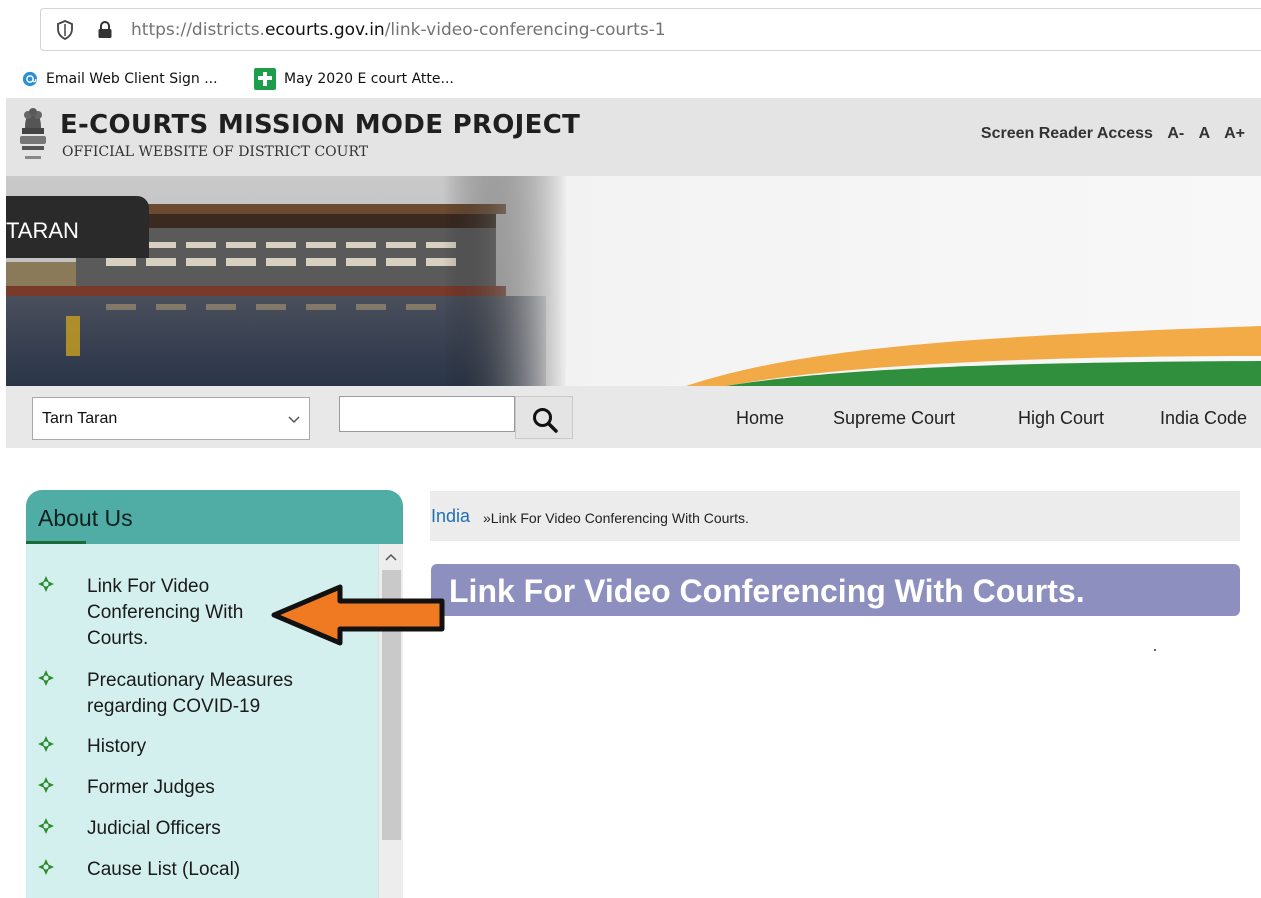  I want to click on green-plus-icon, so click(265, 79).